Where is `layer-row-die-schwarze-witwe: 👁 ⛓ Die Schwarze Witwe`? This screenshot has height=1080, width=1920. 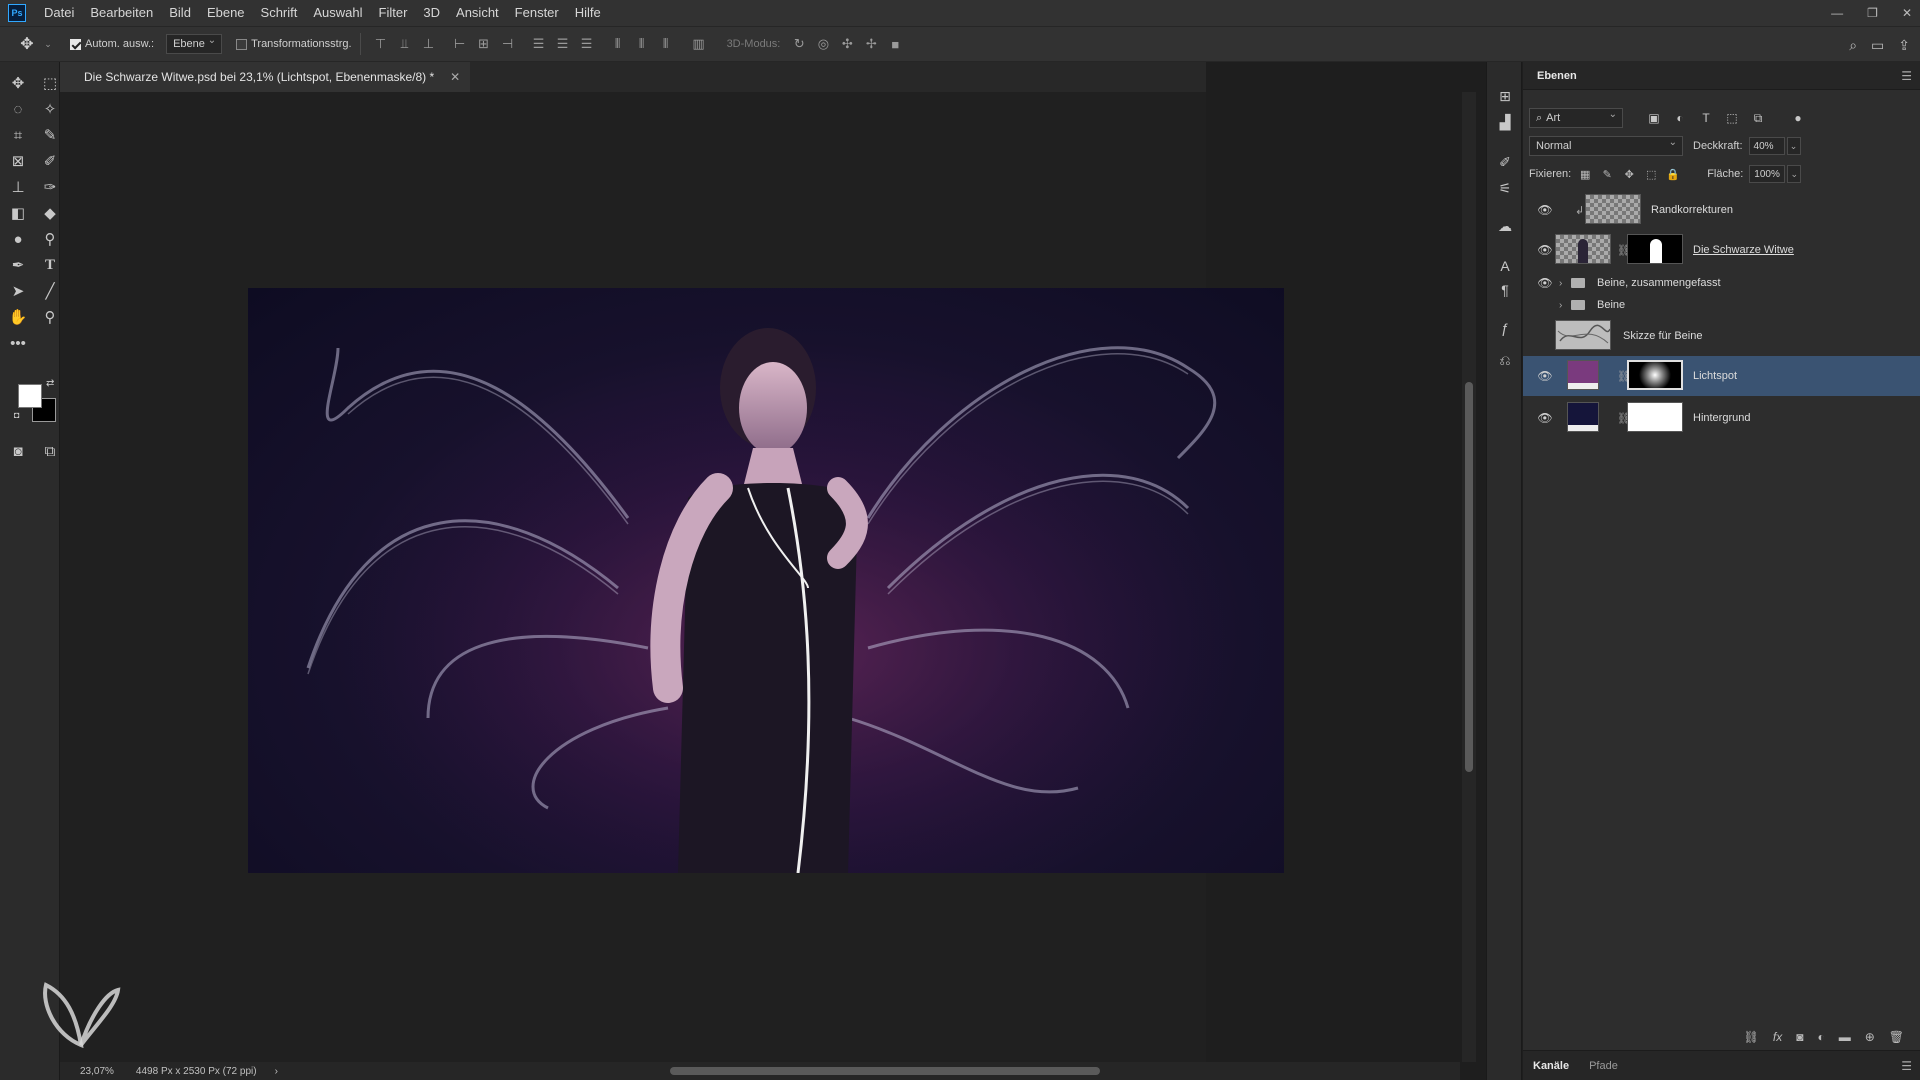
layer-row-die-schwarze-witwe: 👁 ⛓ Die Schwarze Witwe is located at coordinates (1721, 250).